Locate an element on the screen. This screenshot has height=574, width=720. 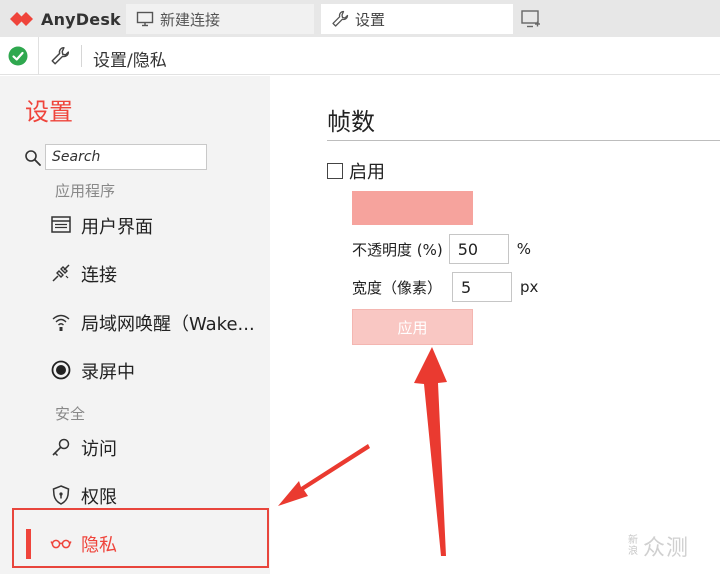
section-label-security: 安全 is located at coordinates (70, 414).